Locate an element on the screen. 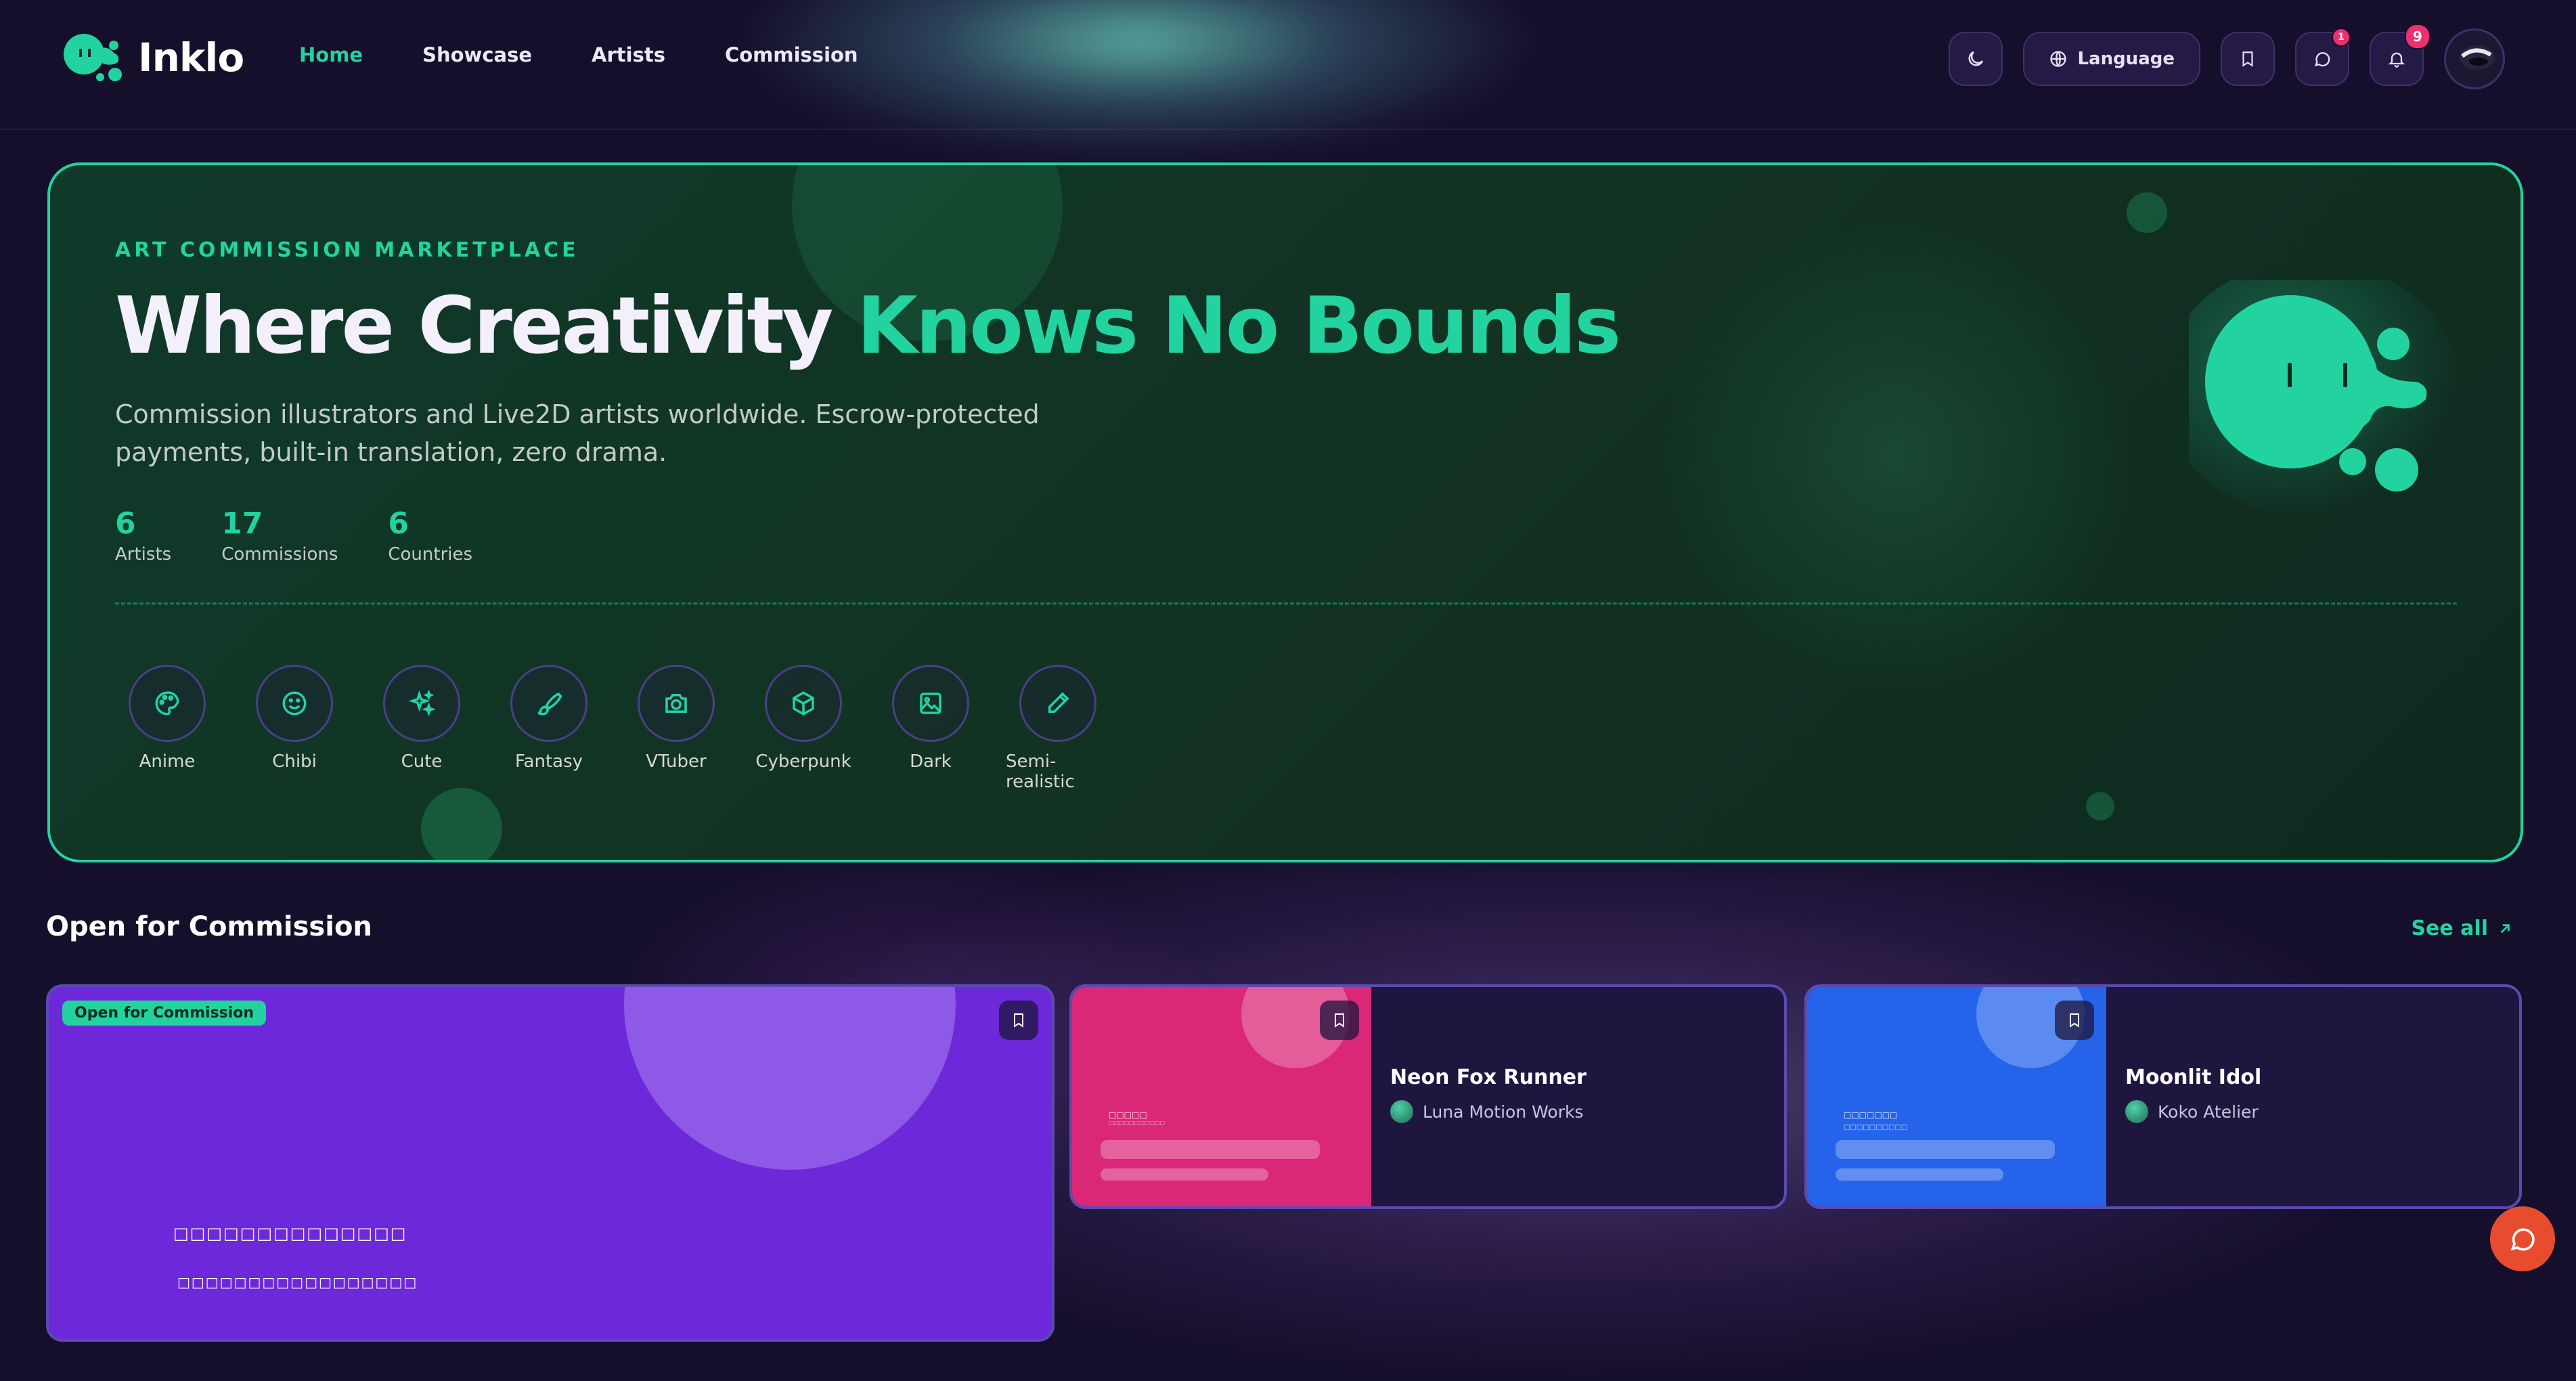 Image resolution: width=2576 pixels, height=1381 pixels. see-all-link: See all is located at coordinates (2462, 929).